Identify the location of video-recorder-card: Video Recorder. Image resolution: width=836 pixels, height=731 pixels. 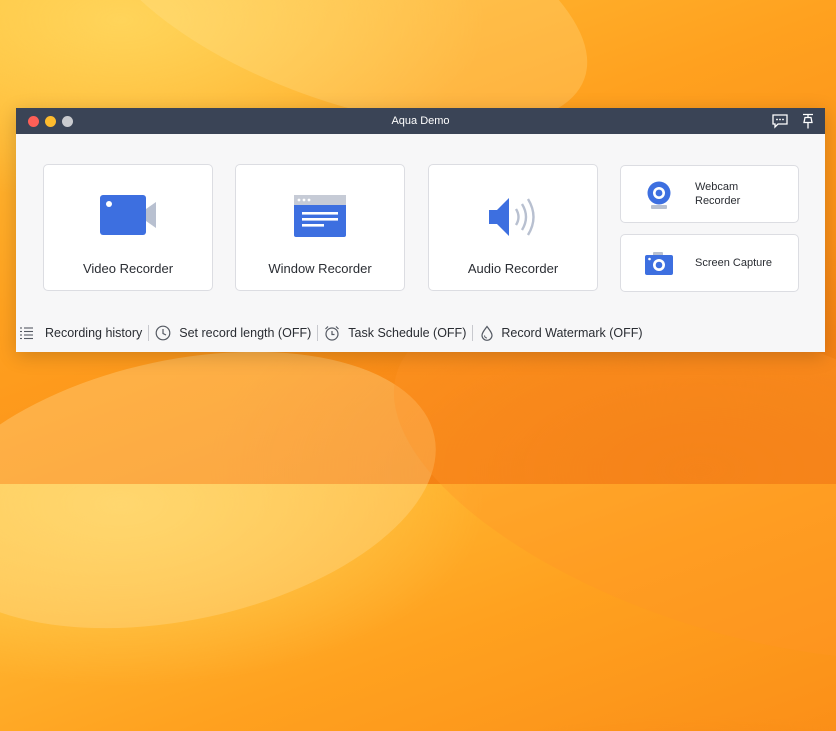
(128, 227).